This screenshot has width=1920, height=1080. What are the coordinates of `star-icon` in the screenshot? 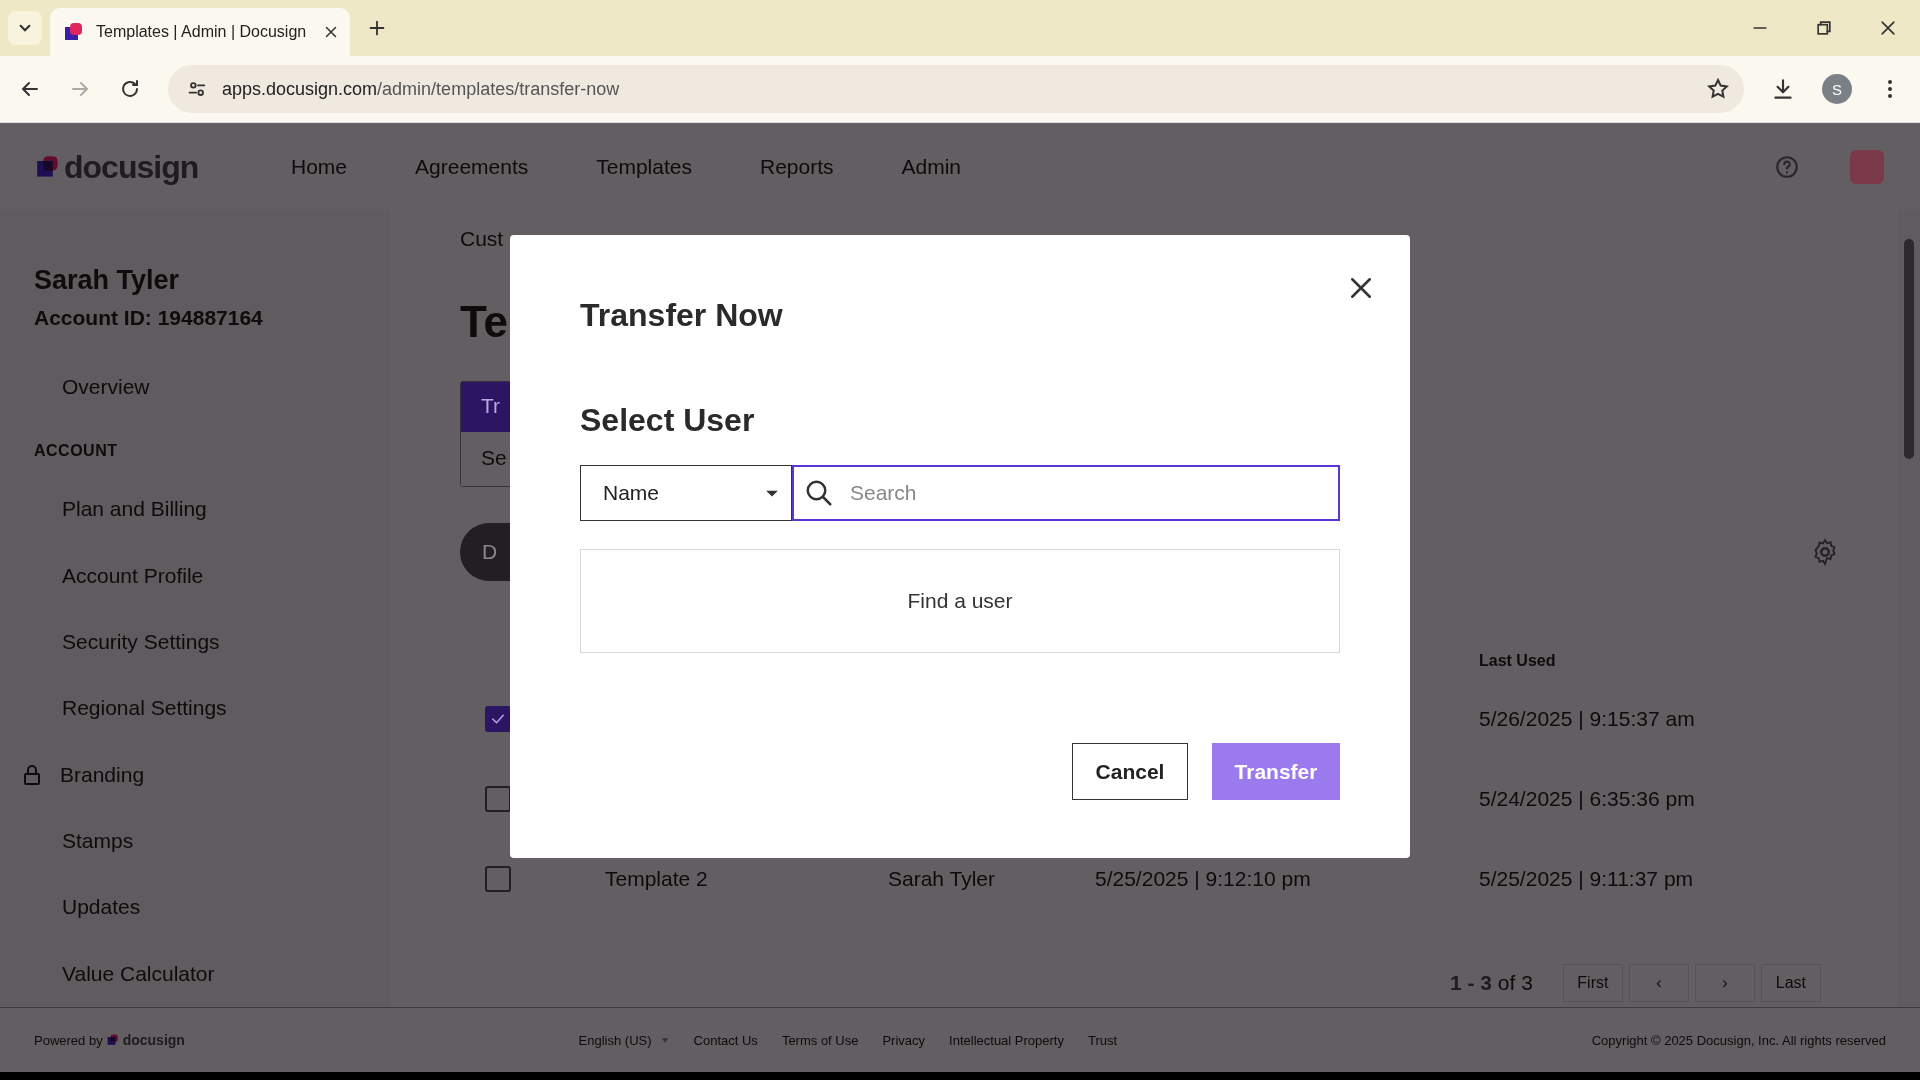 It's located at (1718, 89).